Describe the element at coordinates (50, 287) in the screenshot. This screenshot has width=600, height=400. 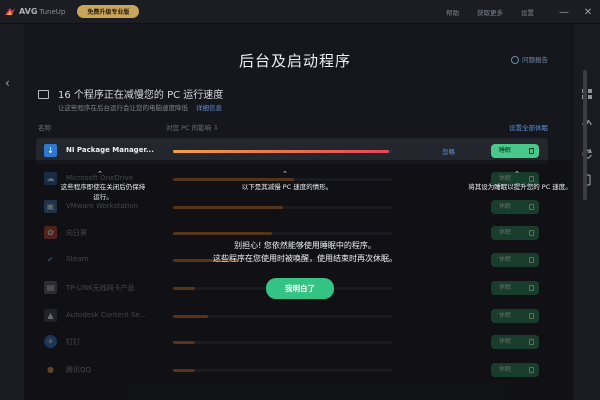
I see `network-card-icon: ▤` at that location.